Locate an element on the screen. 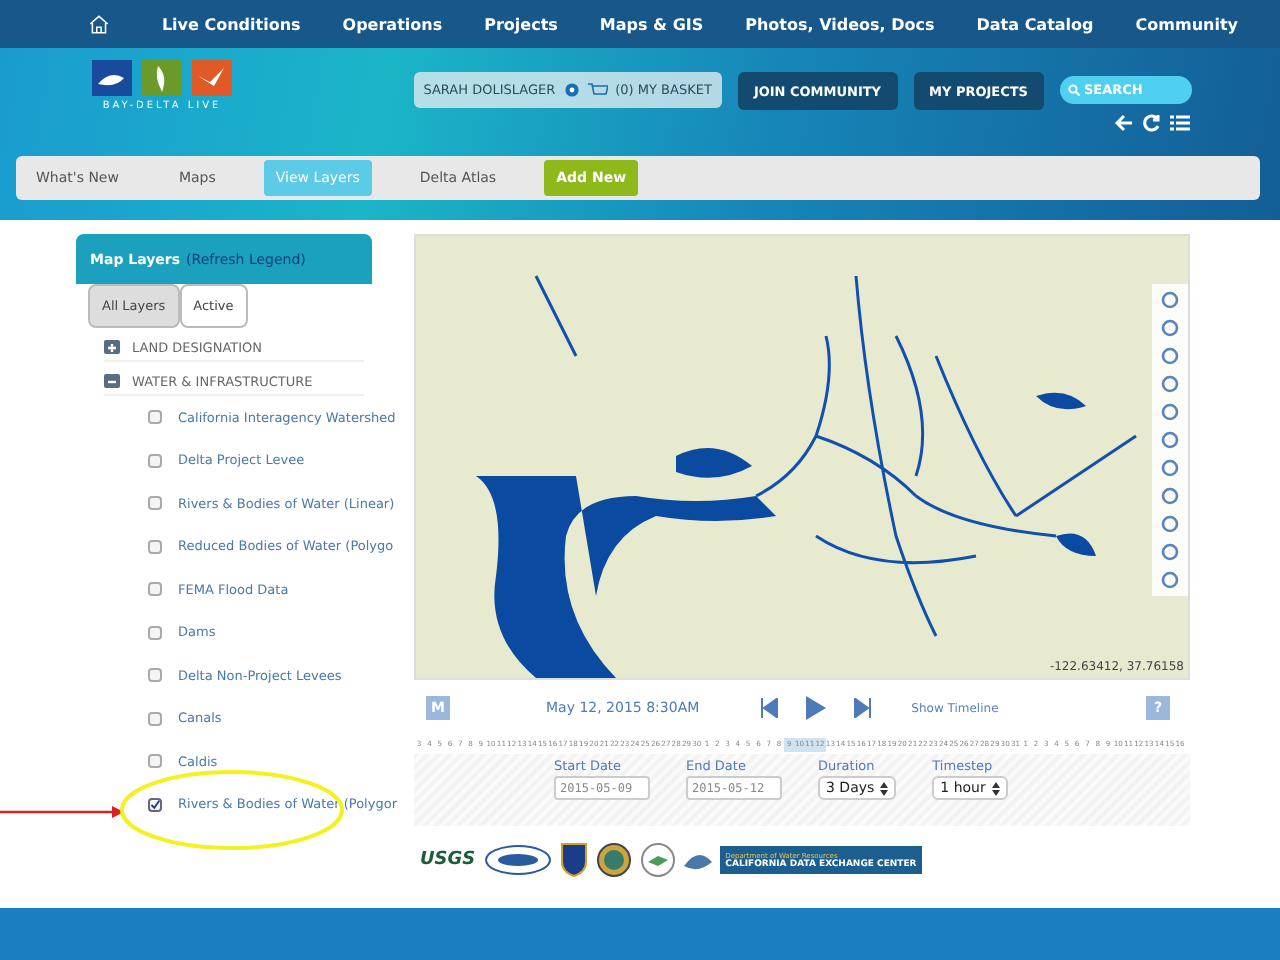 This screenshot has height=960, width=1280. usgs-logo: USGS is located at coordinates (448, 860).